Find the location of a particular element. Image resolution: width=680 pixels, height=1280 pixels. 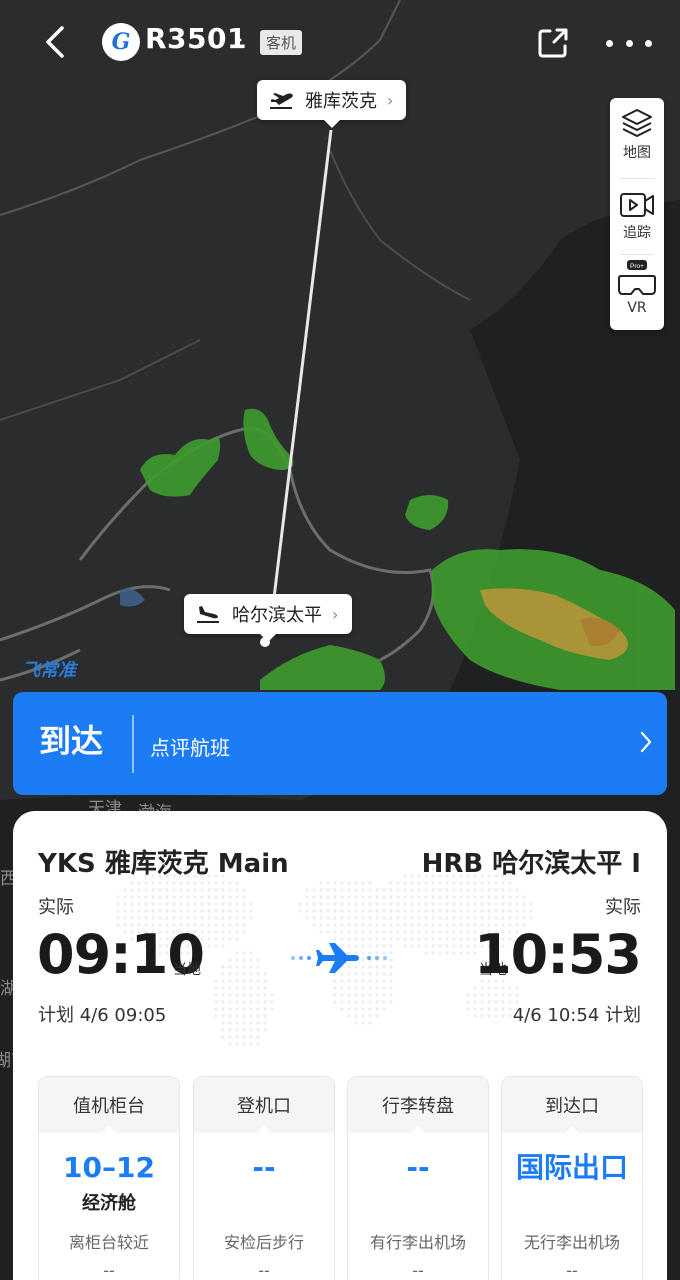

airplane-icon is located at coordinates (339, 958).